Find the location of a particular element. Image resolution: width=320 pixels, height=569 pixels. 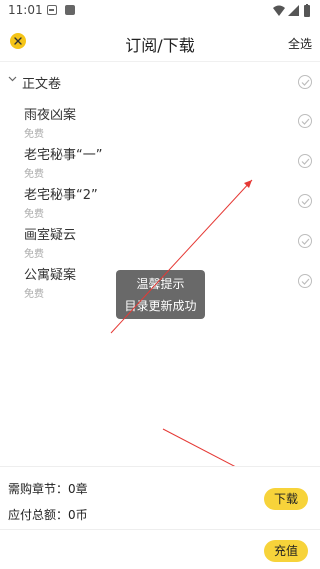

volume-checkbox is located at coordinates (305, 82).